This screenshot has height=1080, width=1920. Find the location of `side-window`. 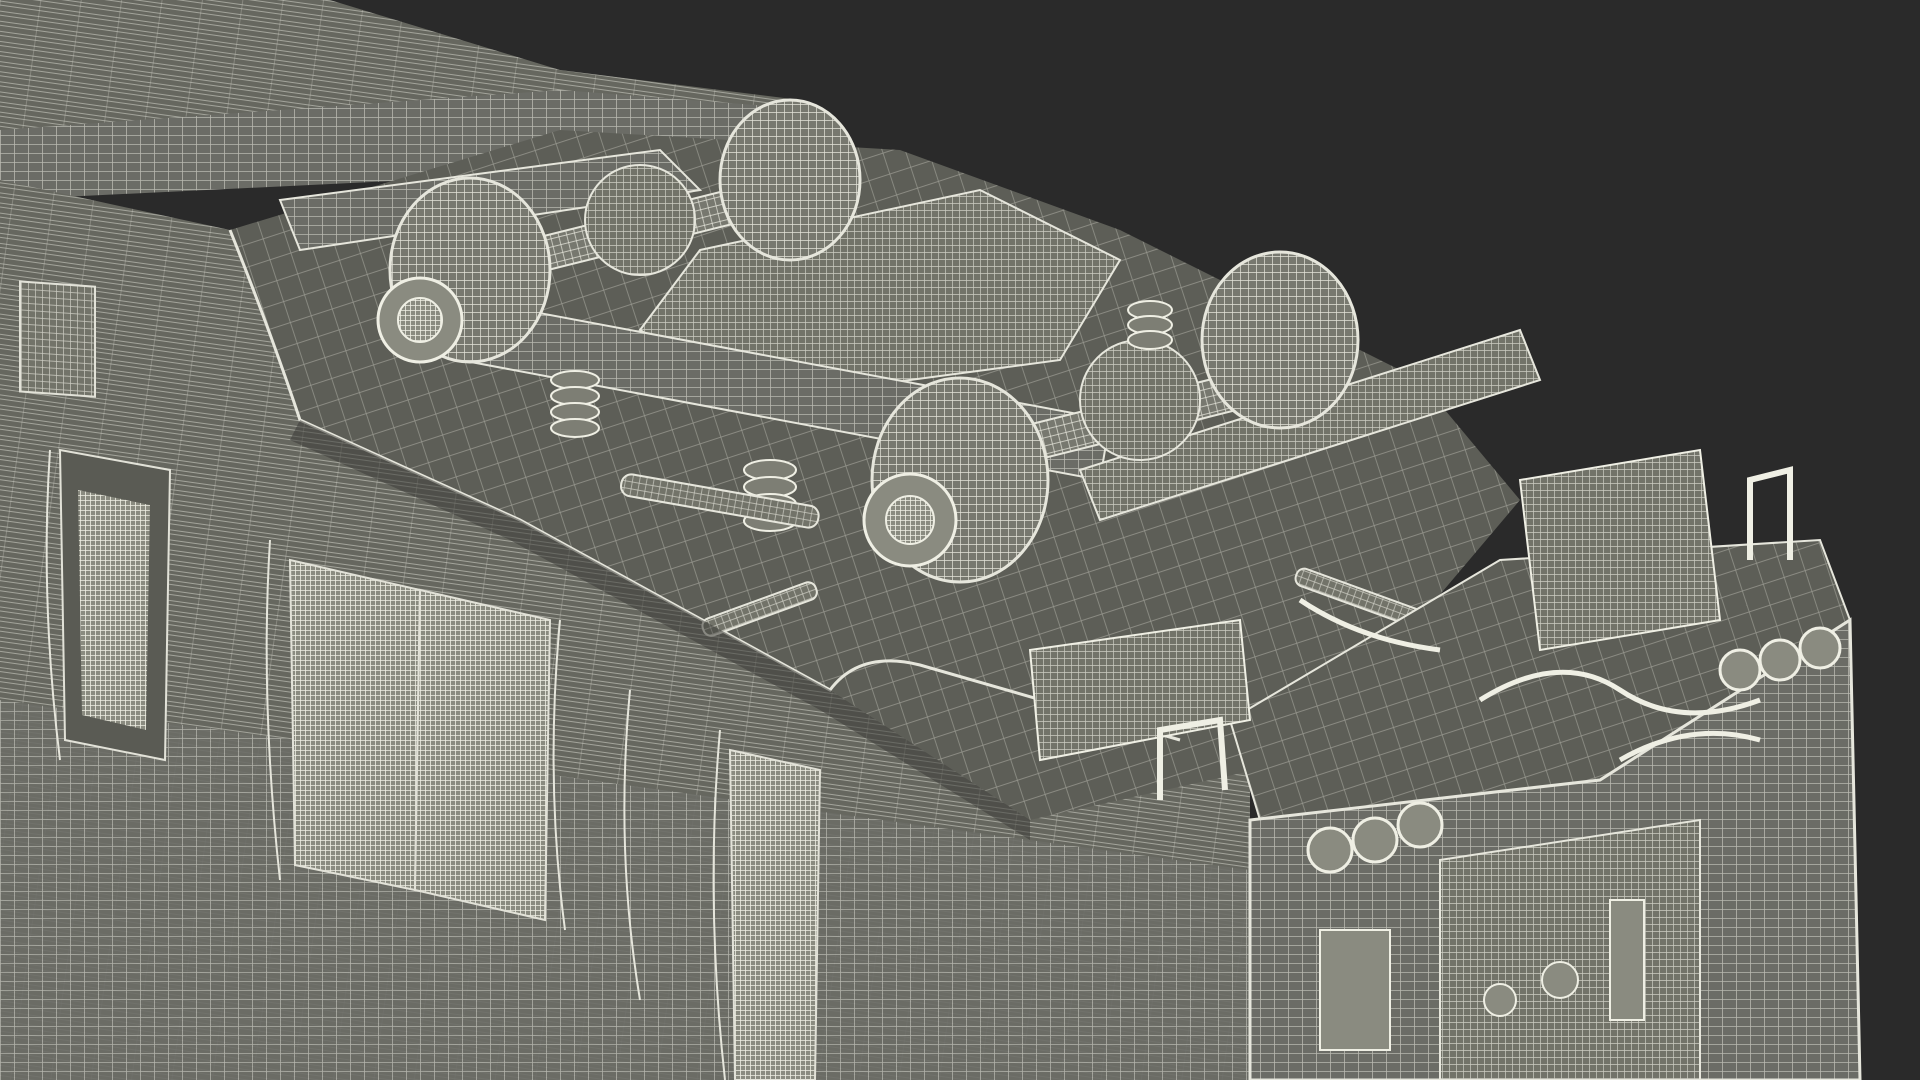

side-window is located at coordinates (57, 339).